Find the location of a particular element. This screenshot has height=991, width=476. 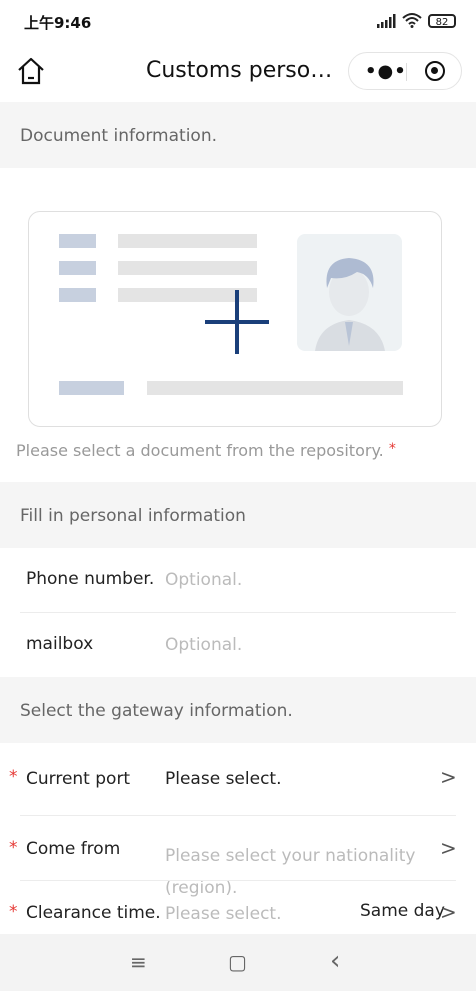

wifi-icon is located at coordinates (412, 20).